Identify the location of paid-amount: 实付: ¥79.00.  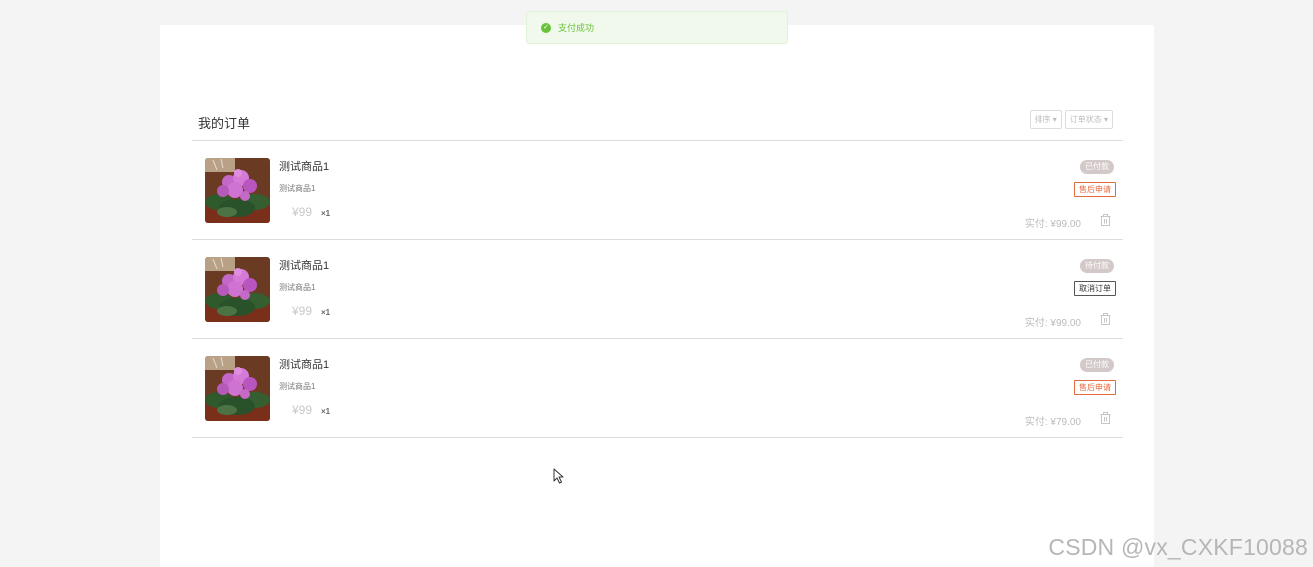
(1052, 422).